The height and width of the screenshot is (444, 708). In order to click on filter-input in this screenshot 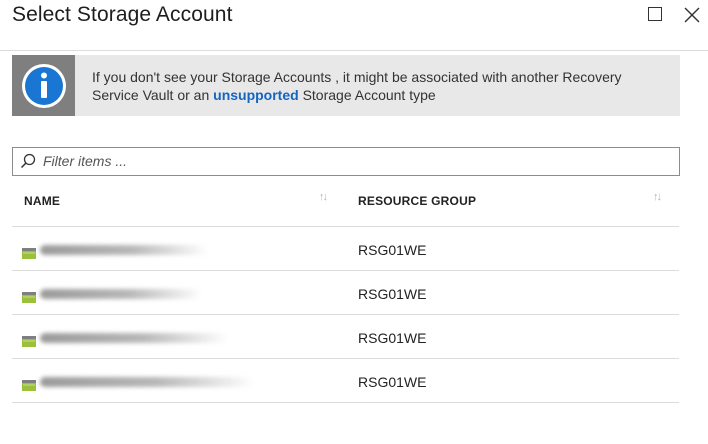, I will do `click(353, 161)`.